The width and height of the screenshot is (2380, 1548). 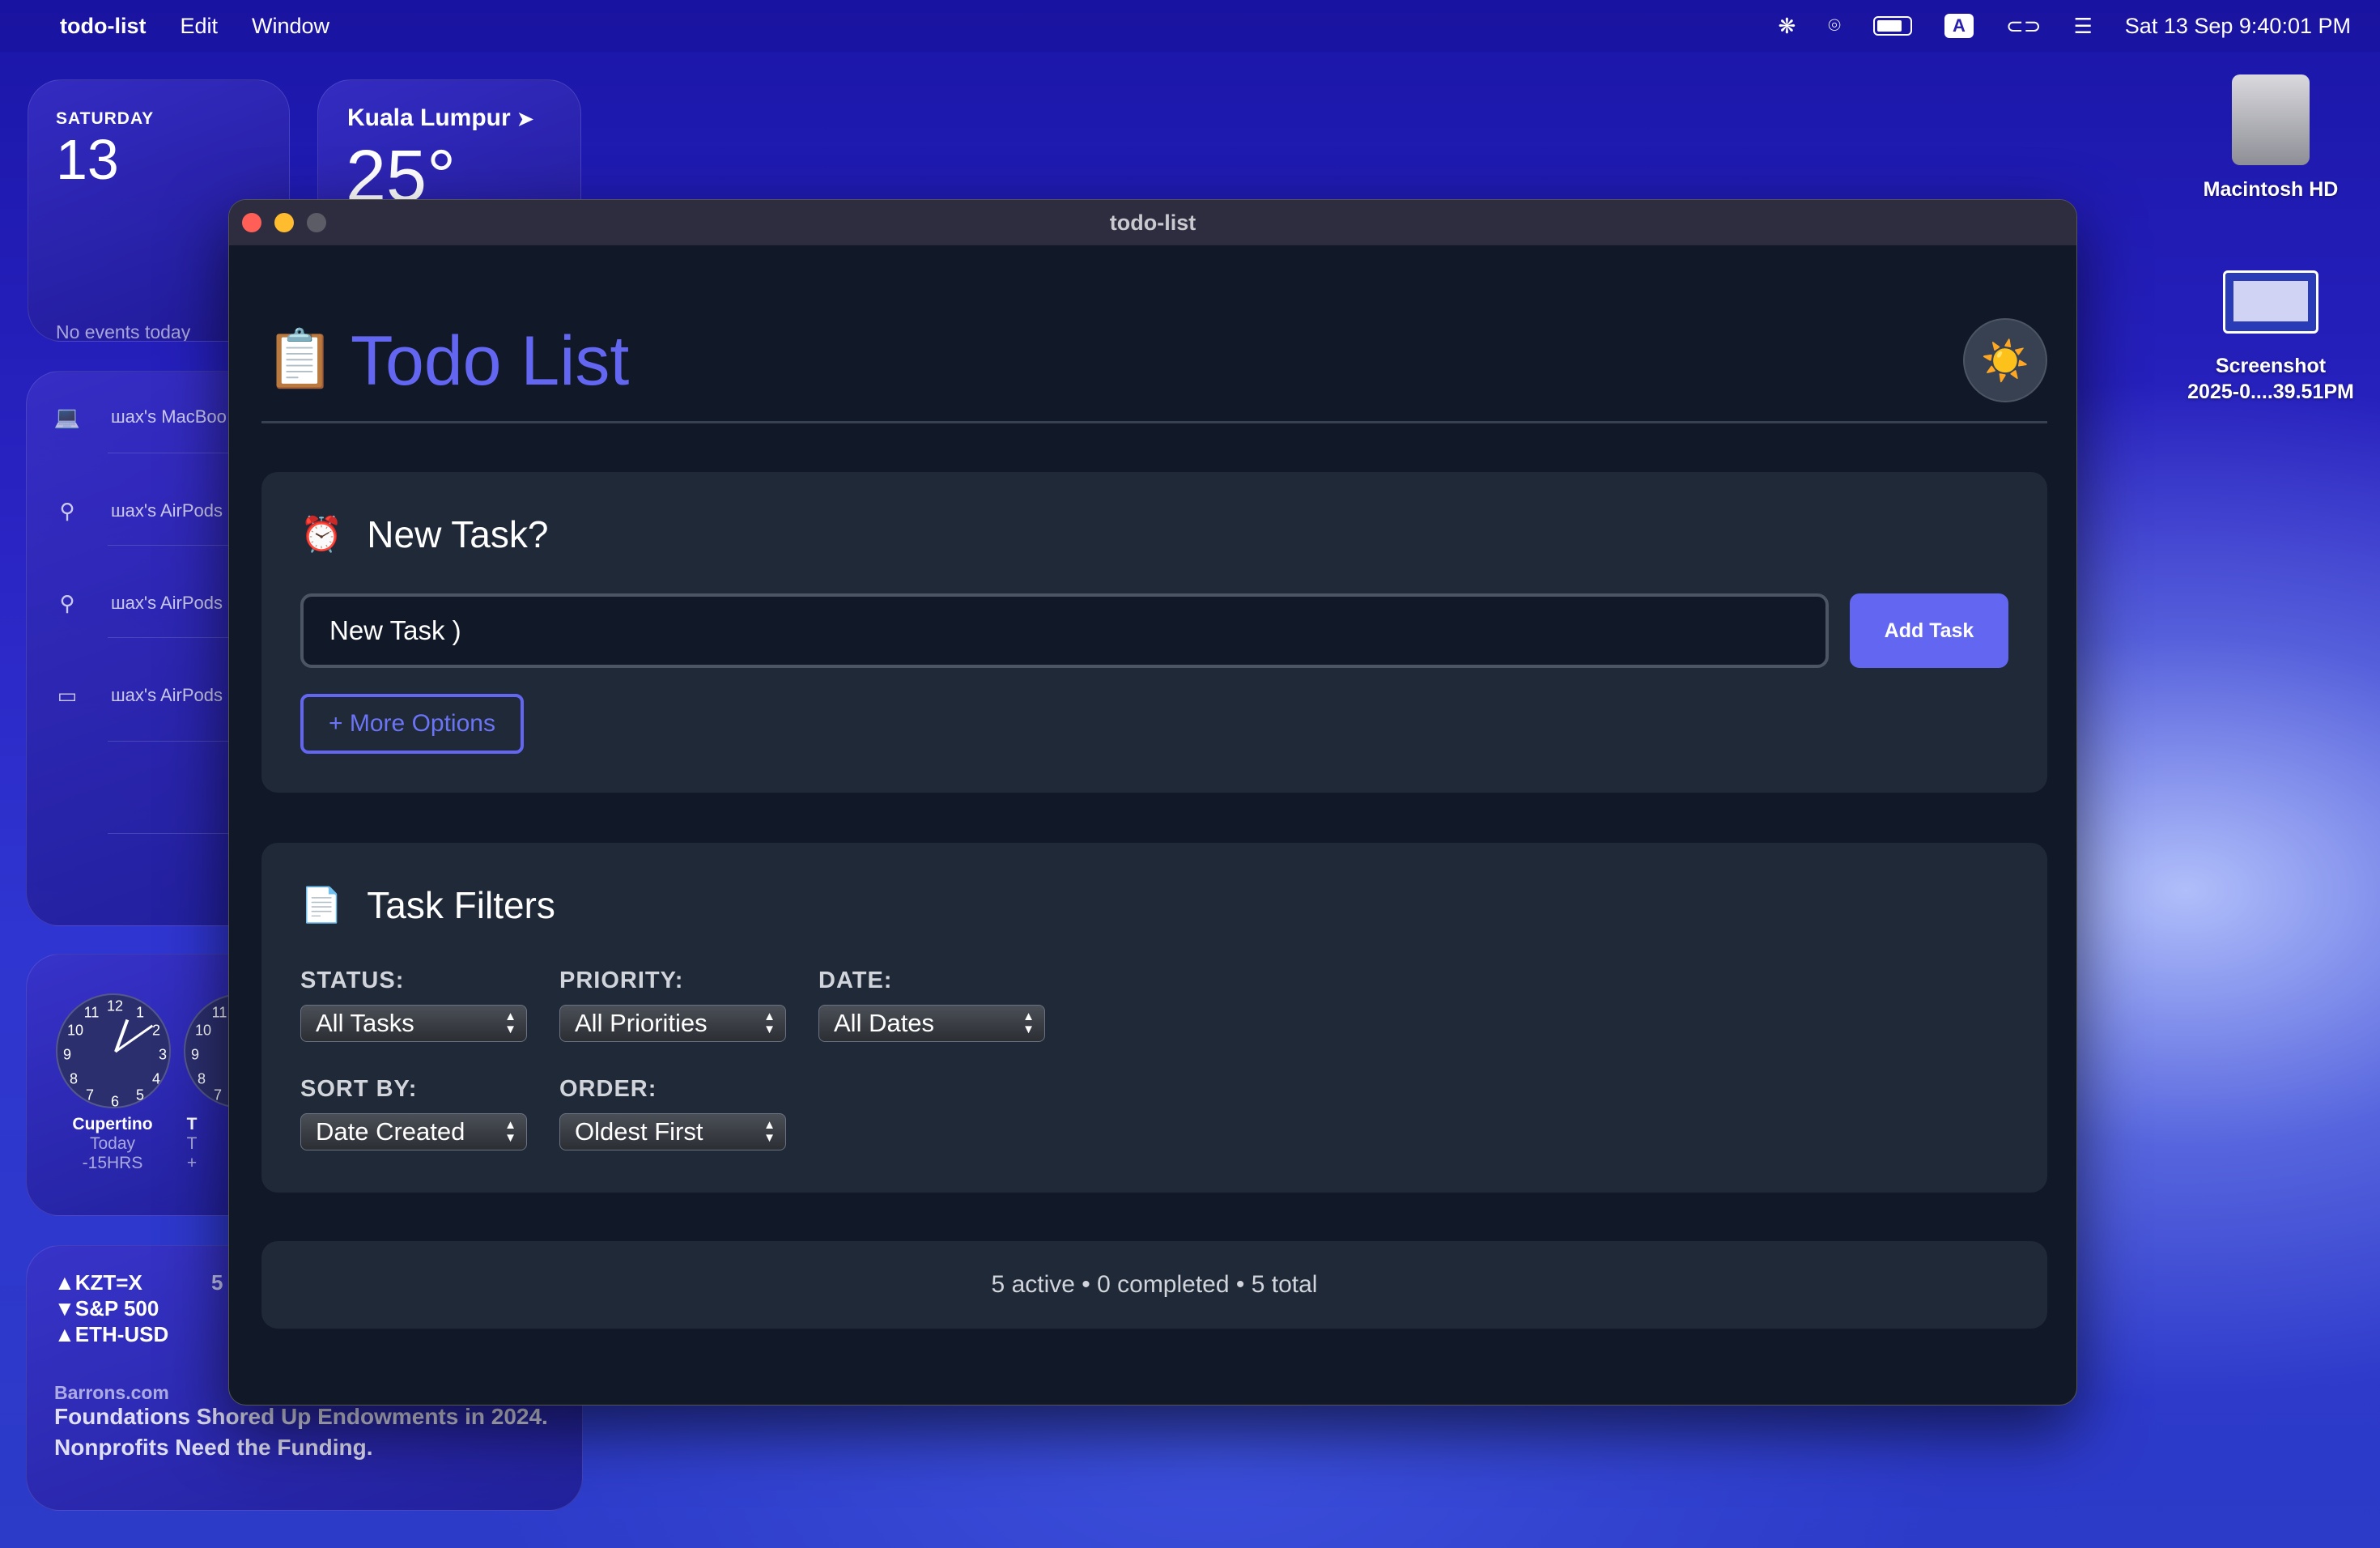 I want to click on stock-symbol: ▼S&P 500, so click(x=106, y=1308).